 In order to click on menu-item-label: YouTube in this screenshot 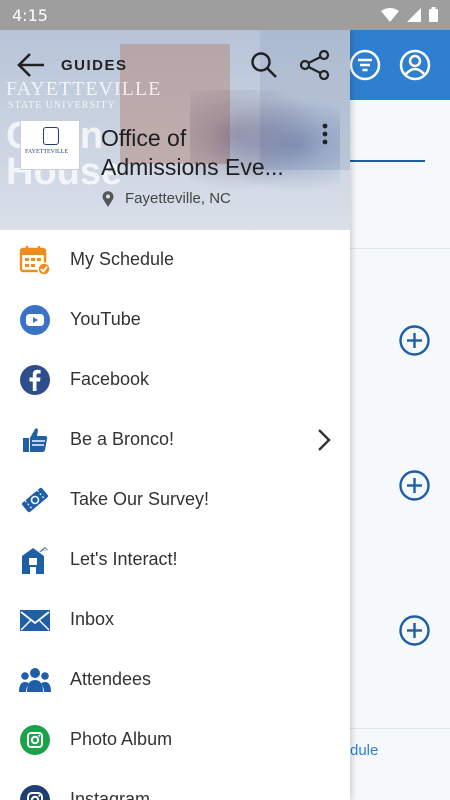, I will do `click(105, 319)`.